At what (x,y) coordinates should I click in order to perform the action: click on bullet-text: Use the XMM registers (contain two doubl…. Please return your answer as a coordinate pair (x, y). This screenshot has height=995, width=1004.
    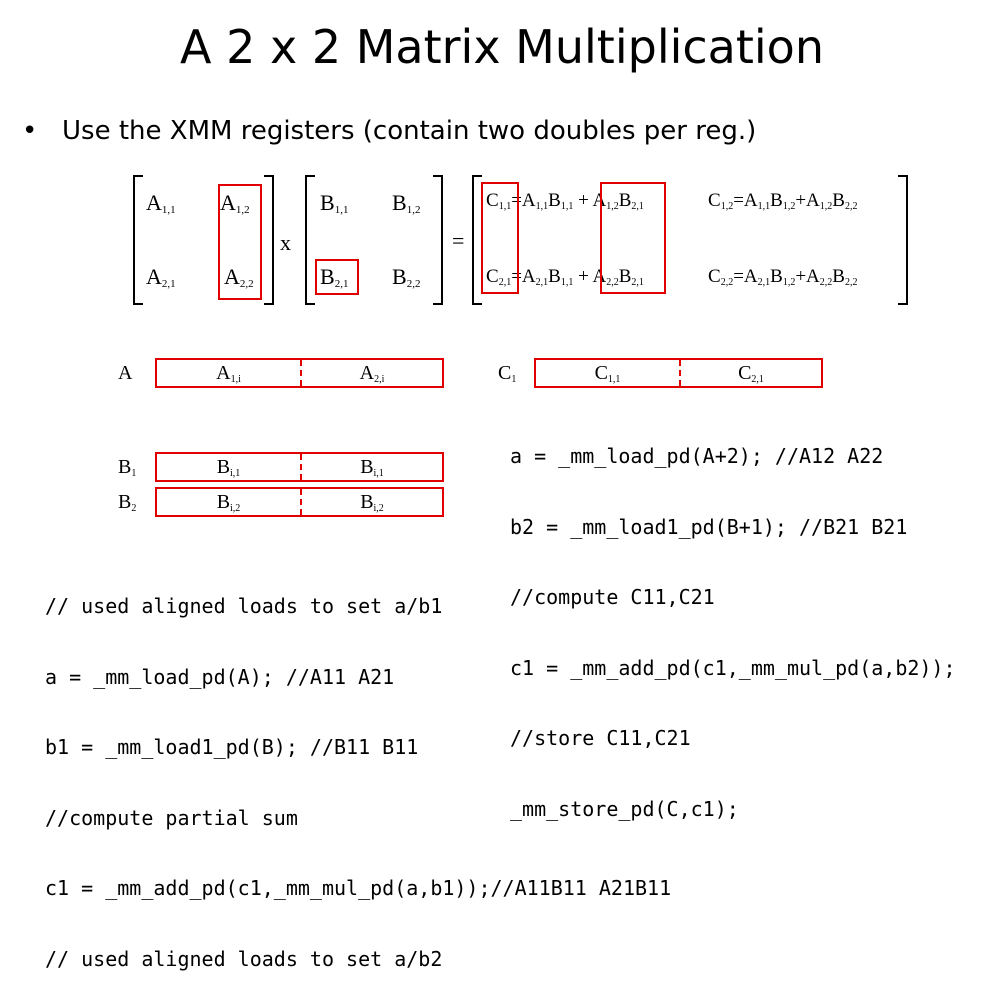
    Looking at the image, I should click on (409, 131).